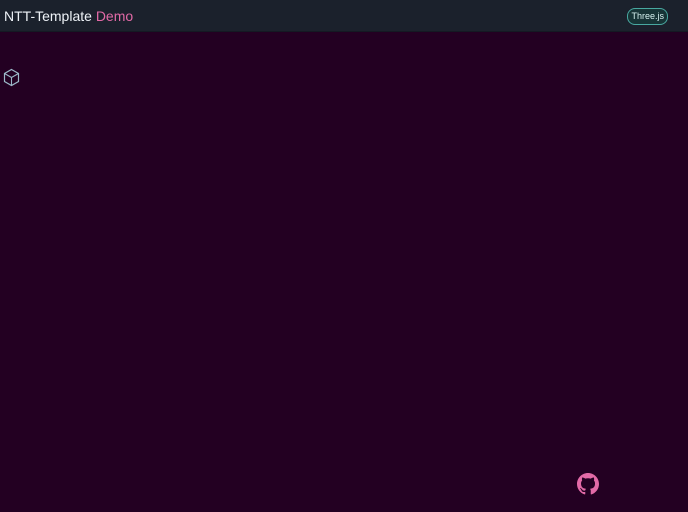  What do you see at coordinates (48, 16) in the screenshot?
I see `title-main: NTT-Template` at bounding box center [48, 16].